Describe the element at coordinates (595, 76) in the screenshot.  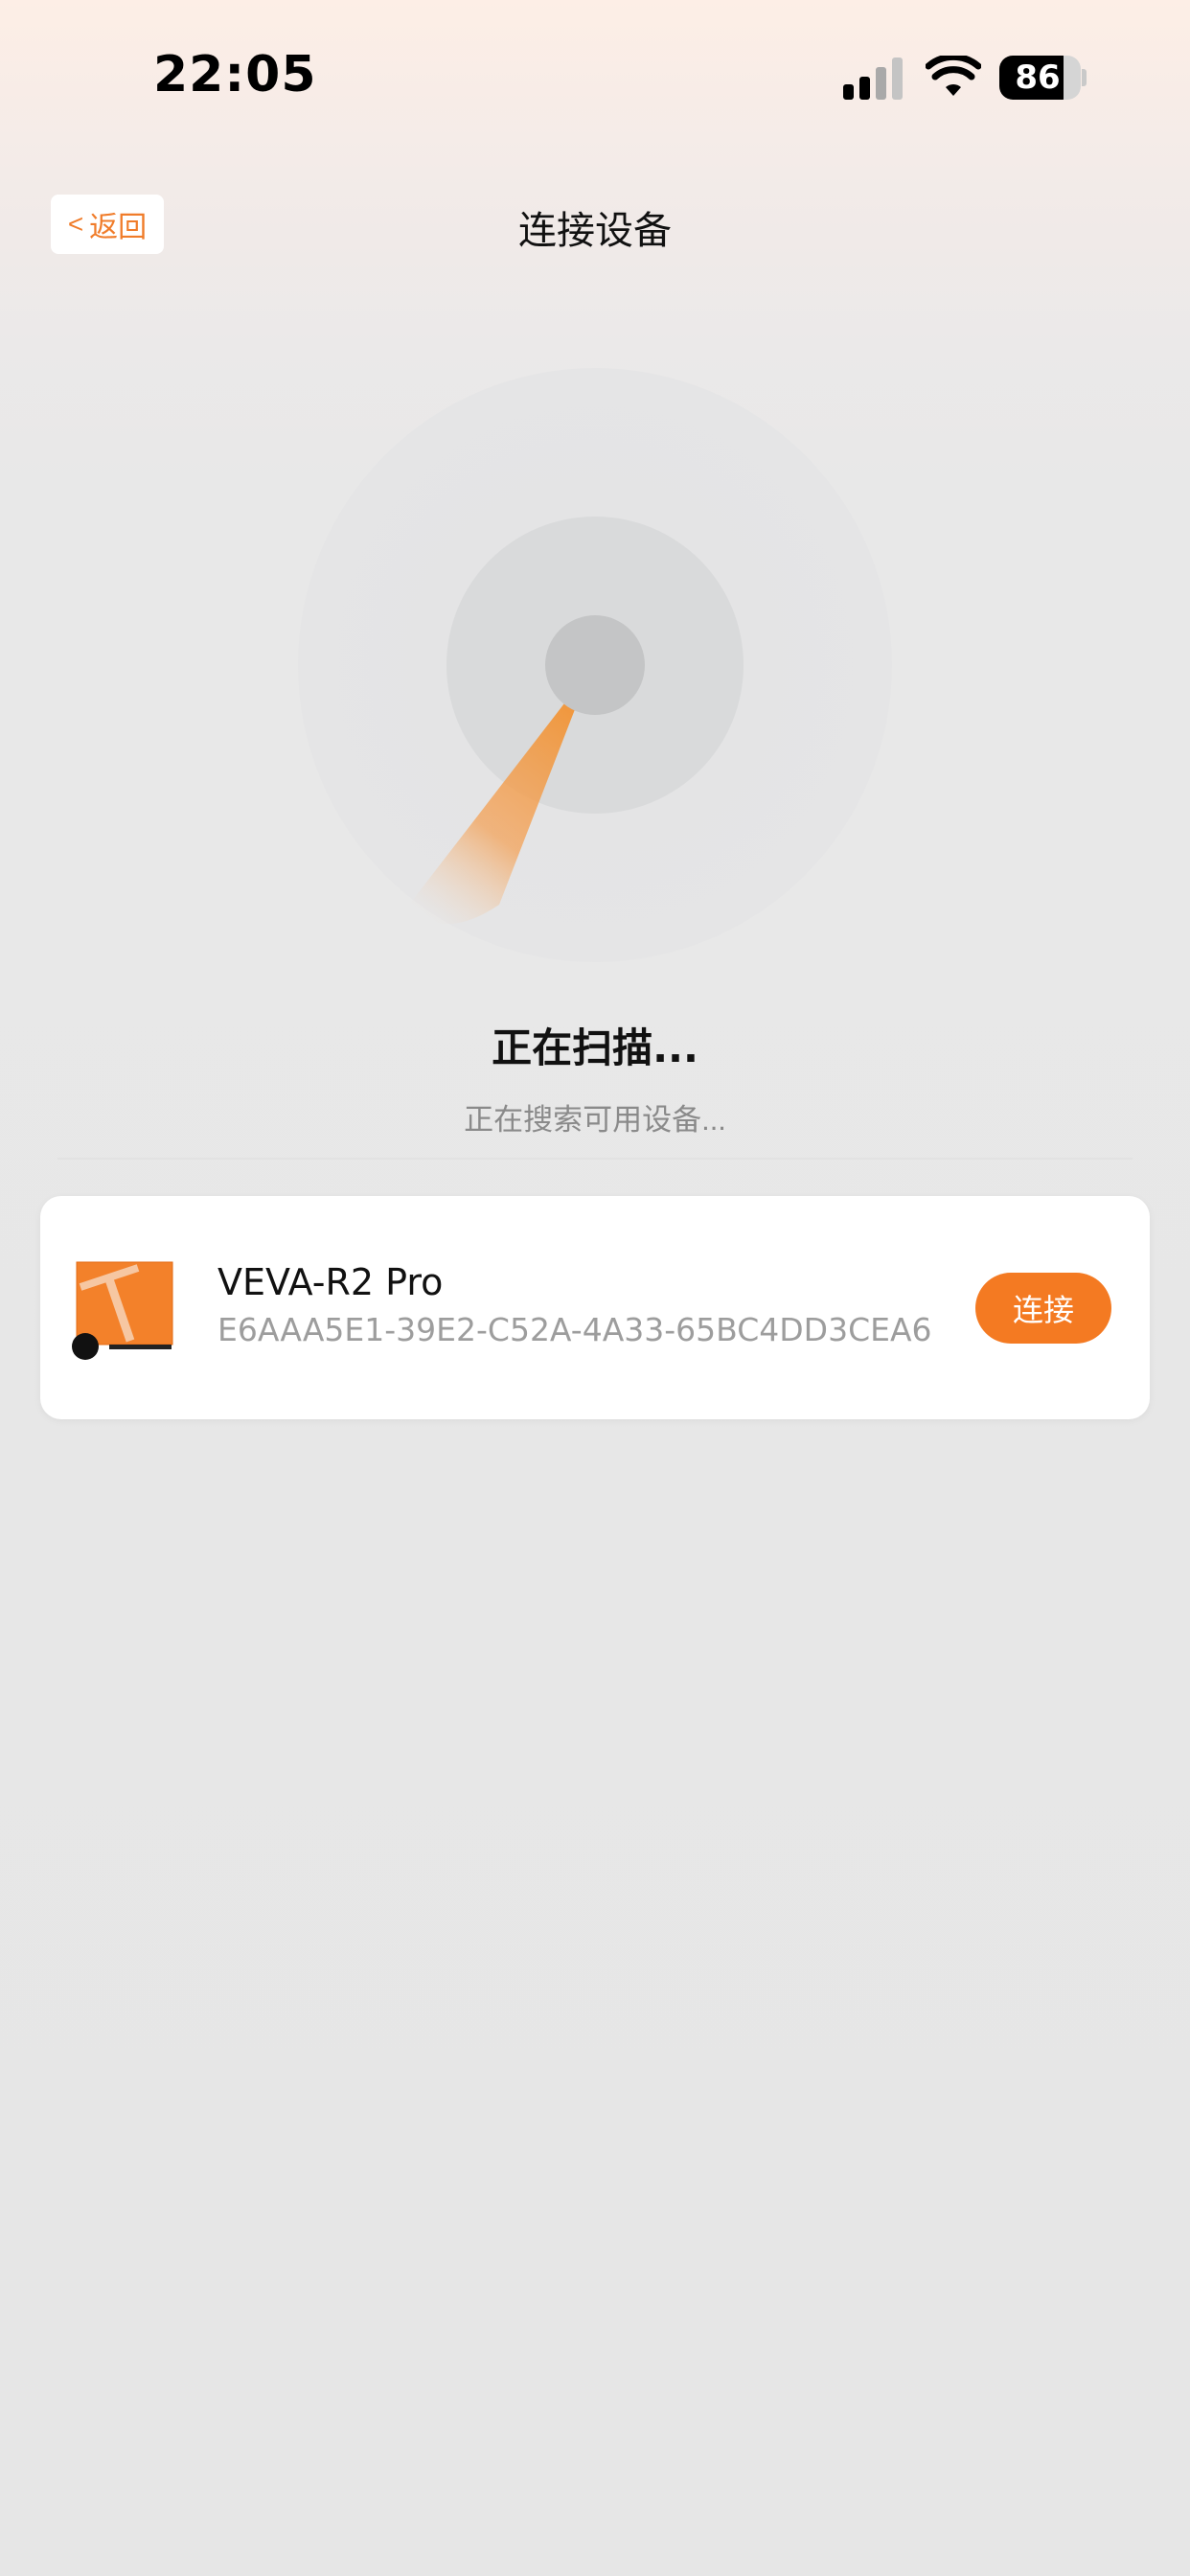
I see `status-bar: 22:05 86` at that location.